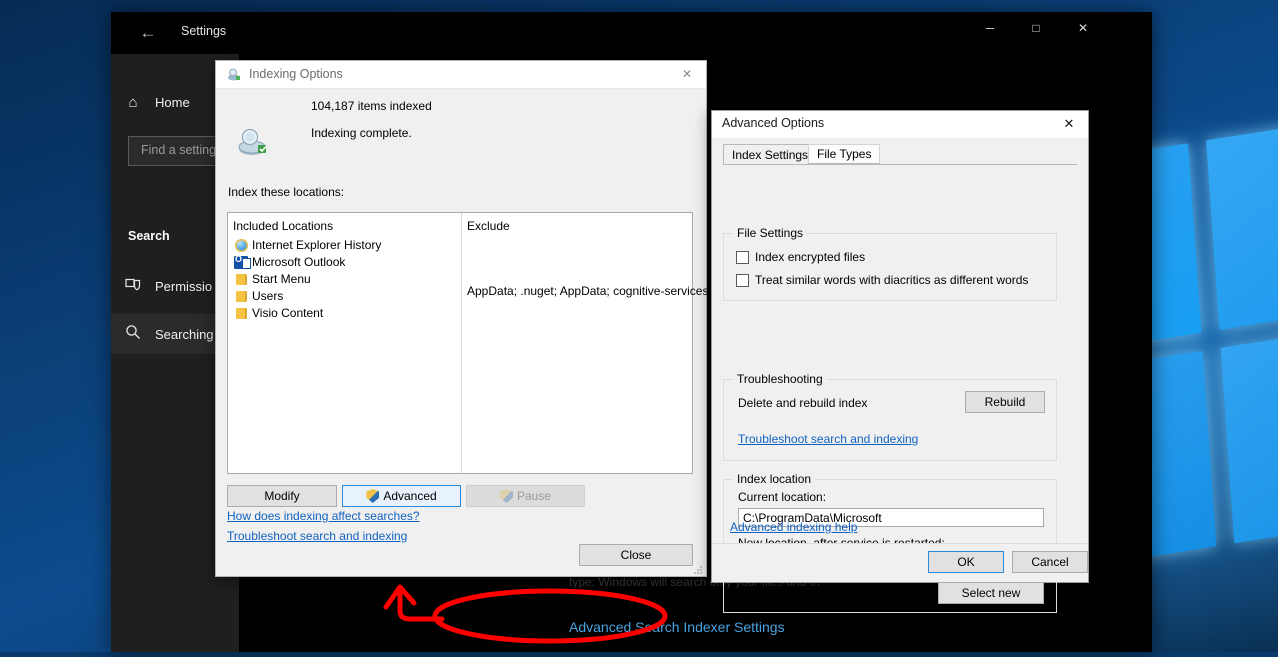  Describe the element at coordinates (254, 142) in the screenshot. I see `indexing-status-icon` at that location.